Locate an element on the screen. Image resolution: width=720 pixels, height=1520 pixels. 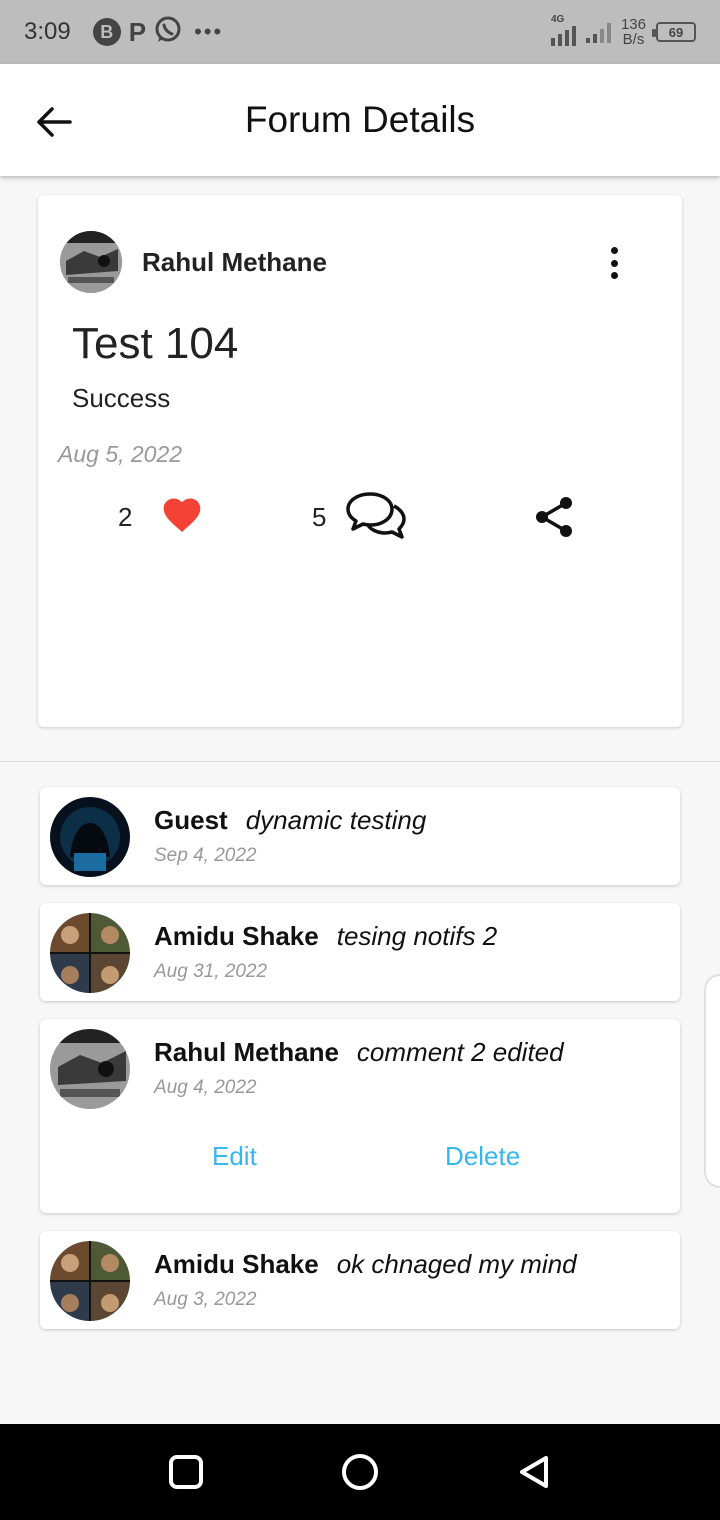
commenter-name: Amidu Shake ok chnaged my mind is located at coordinates (365, 1264).